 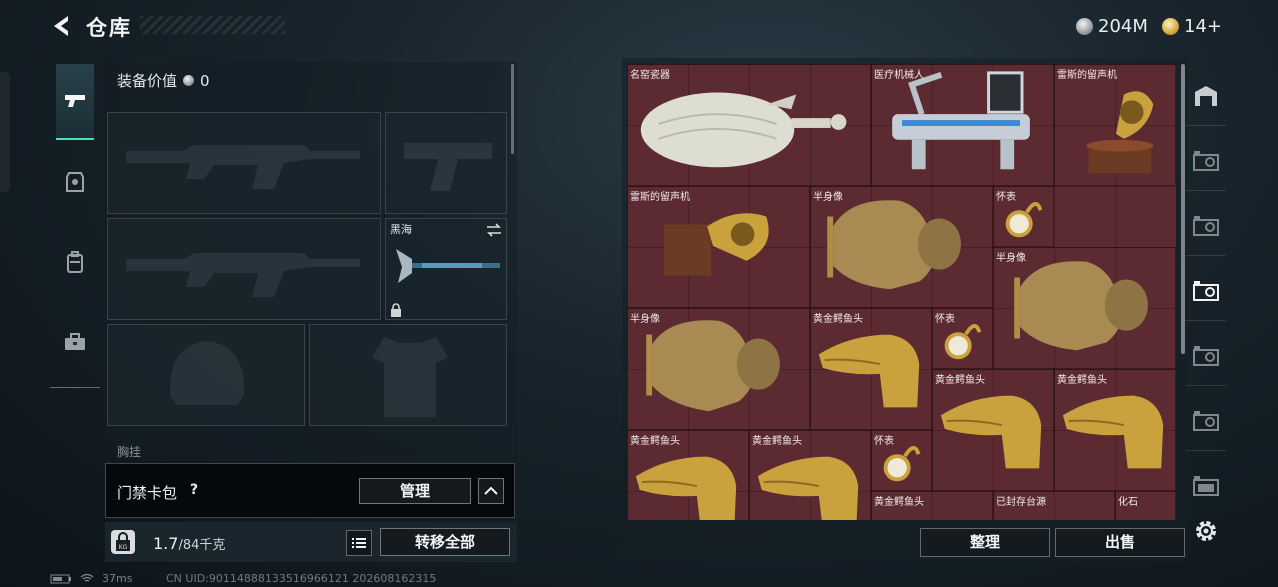 What do you see at coordinates (147, 81) in the screenshot?
I see `equipment-value-label: 装备价值` at bounding box center [147, 81].